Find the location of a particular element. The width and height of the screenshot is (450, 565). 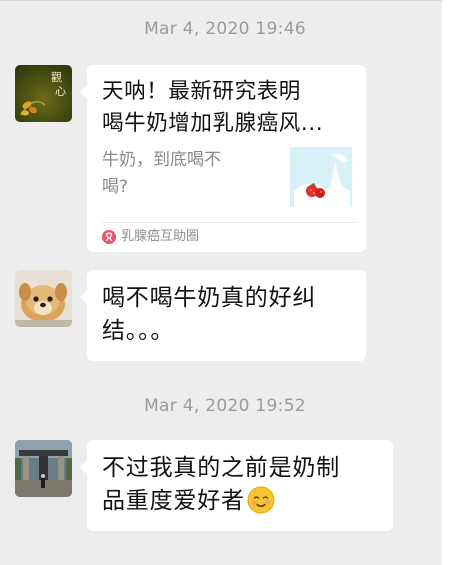

link-card-thumbnail is located at coordinates (321, 177).